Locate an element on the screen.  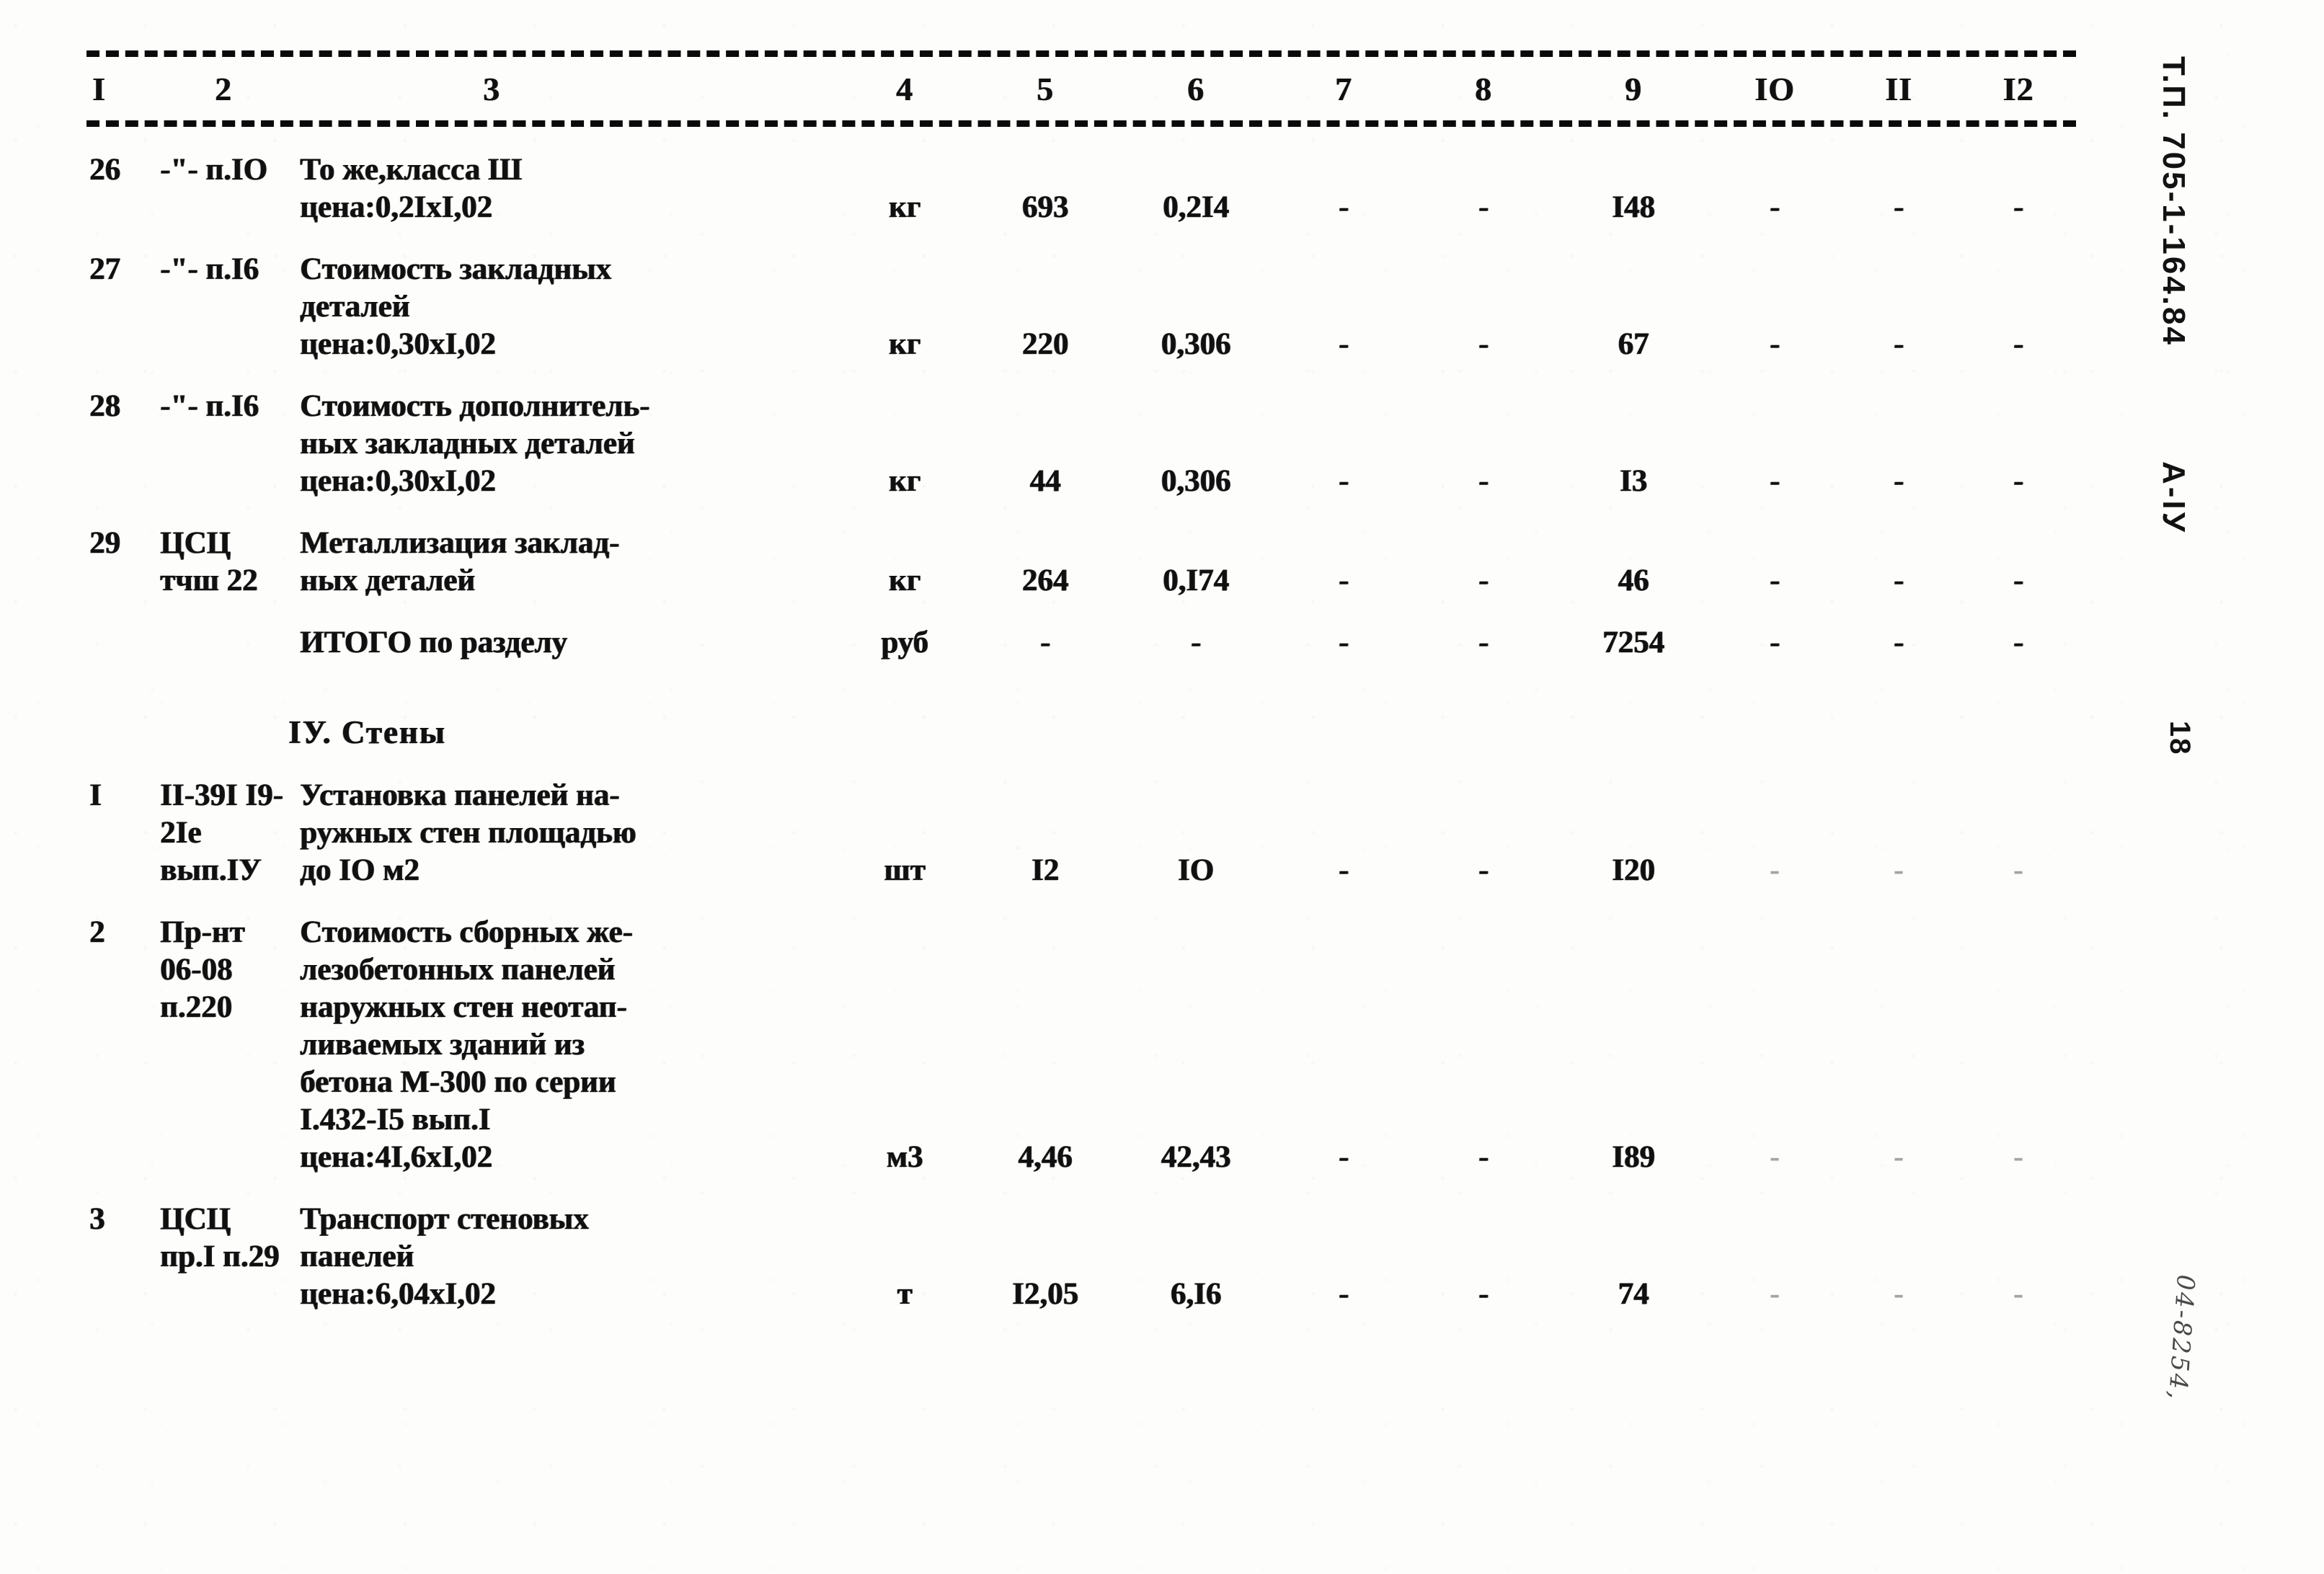
column-header-1: I is located at coordinates (99, 89).